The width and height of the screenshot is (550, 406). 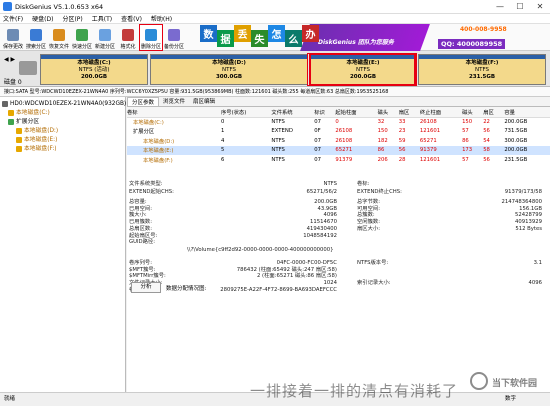 What do you see at coordinates (13, 35) in the screenshot?
I see `save-icon` at bounding box center [13, 35].